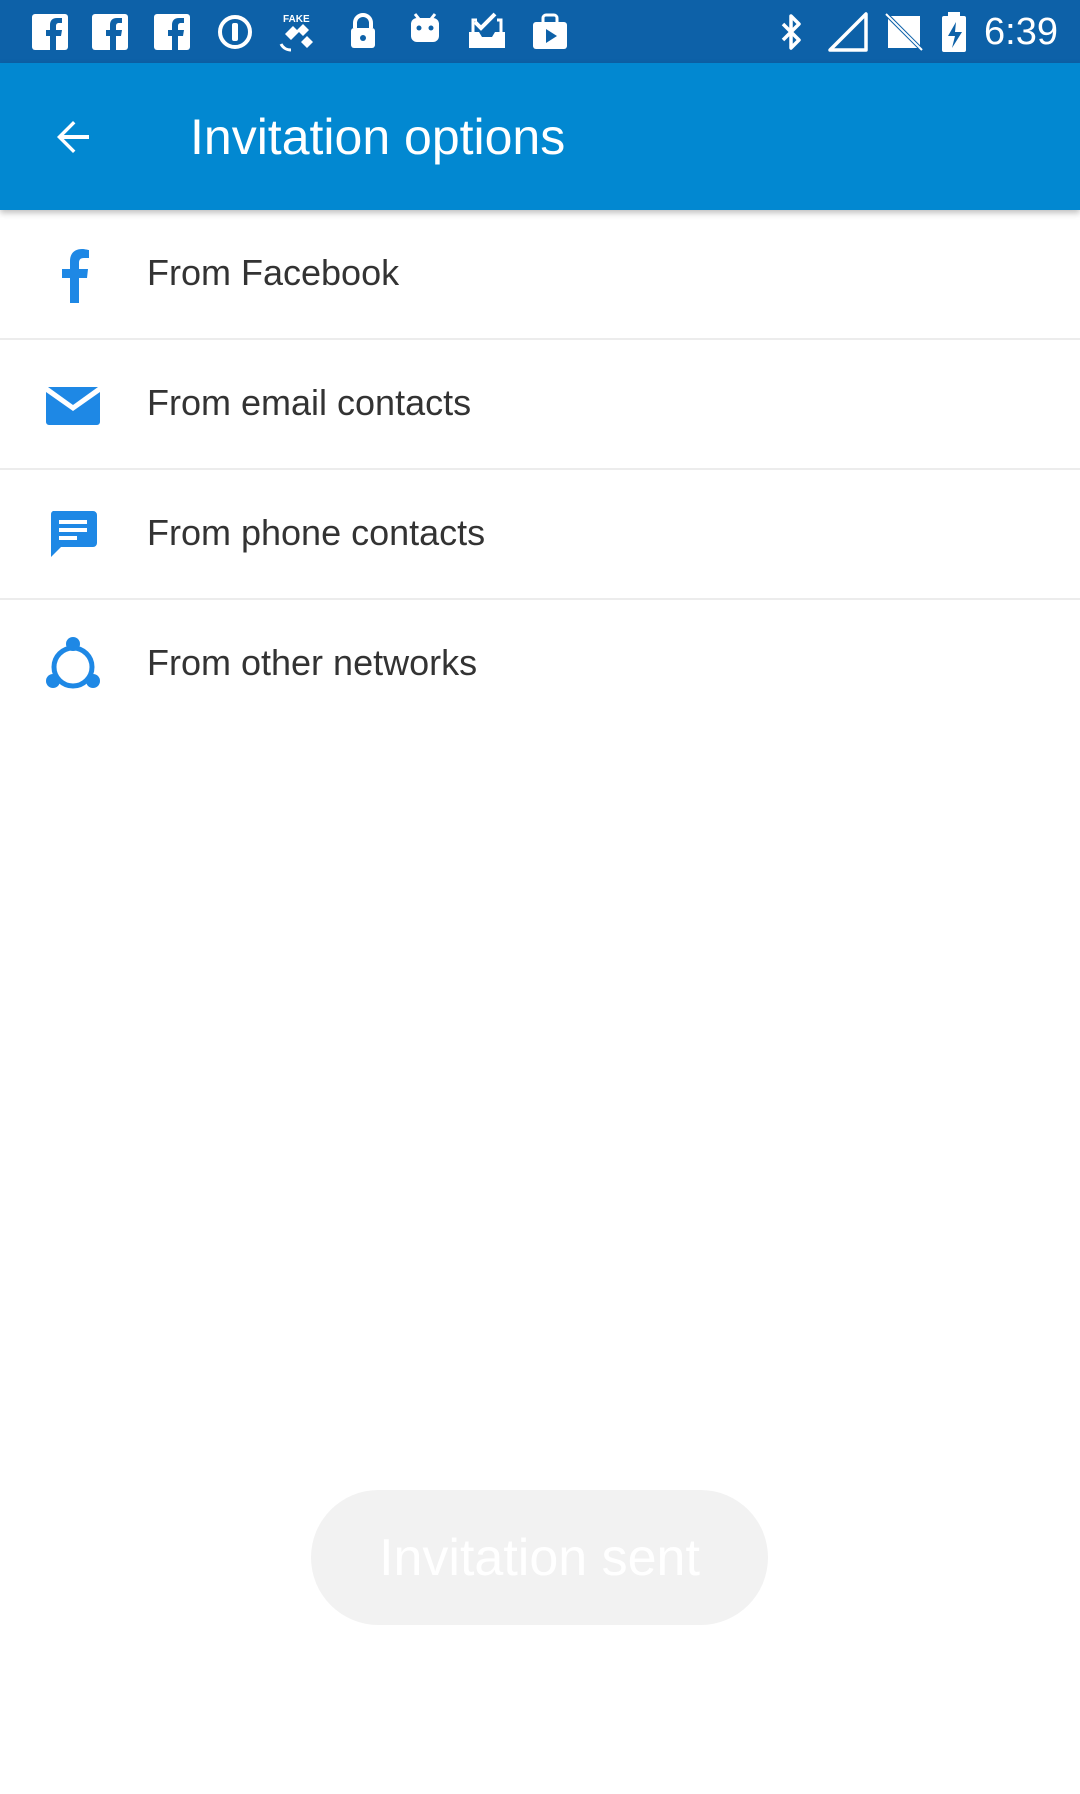 The width and height of the screenshot is (1080, 1794). Describe the element at coordinates (904, 32) in the screenshot. I see `no-sim-icon` at that location.